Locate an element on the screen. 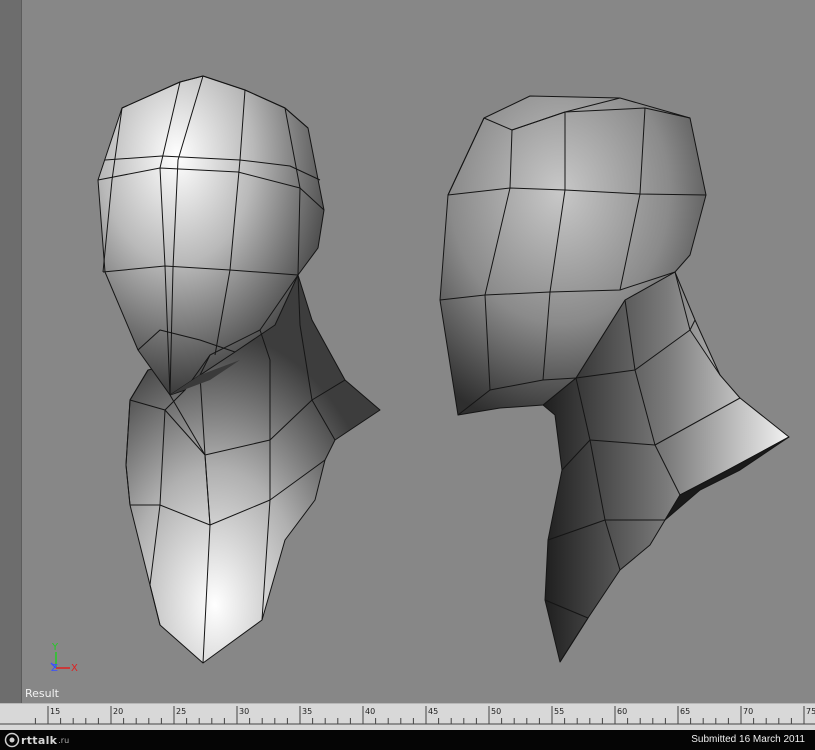 The image size is (815, 750). axis-z-label: Z is located at coordinates (54, 668).